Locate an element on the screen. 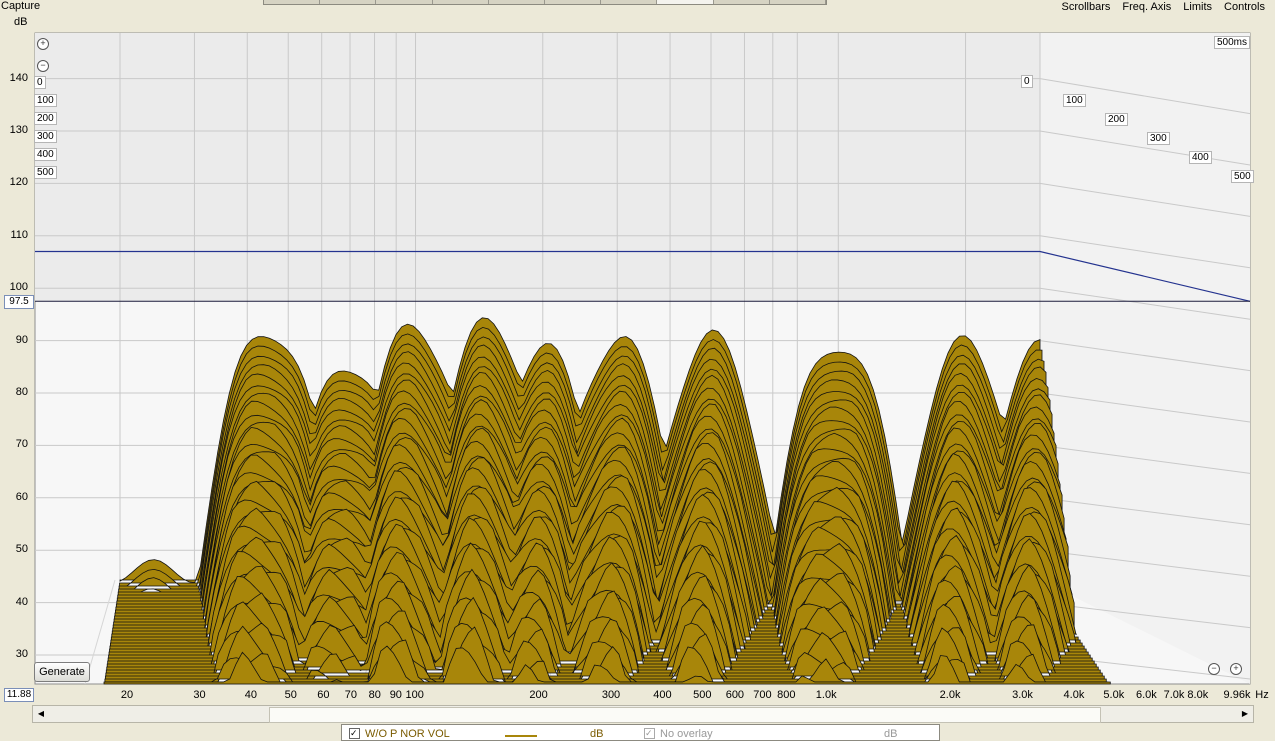 The width and height of the screenshot is (1275, 741). overlay-unit: dB is located at coordinates (891, 734).